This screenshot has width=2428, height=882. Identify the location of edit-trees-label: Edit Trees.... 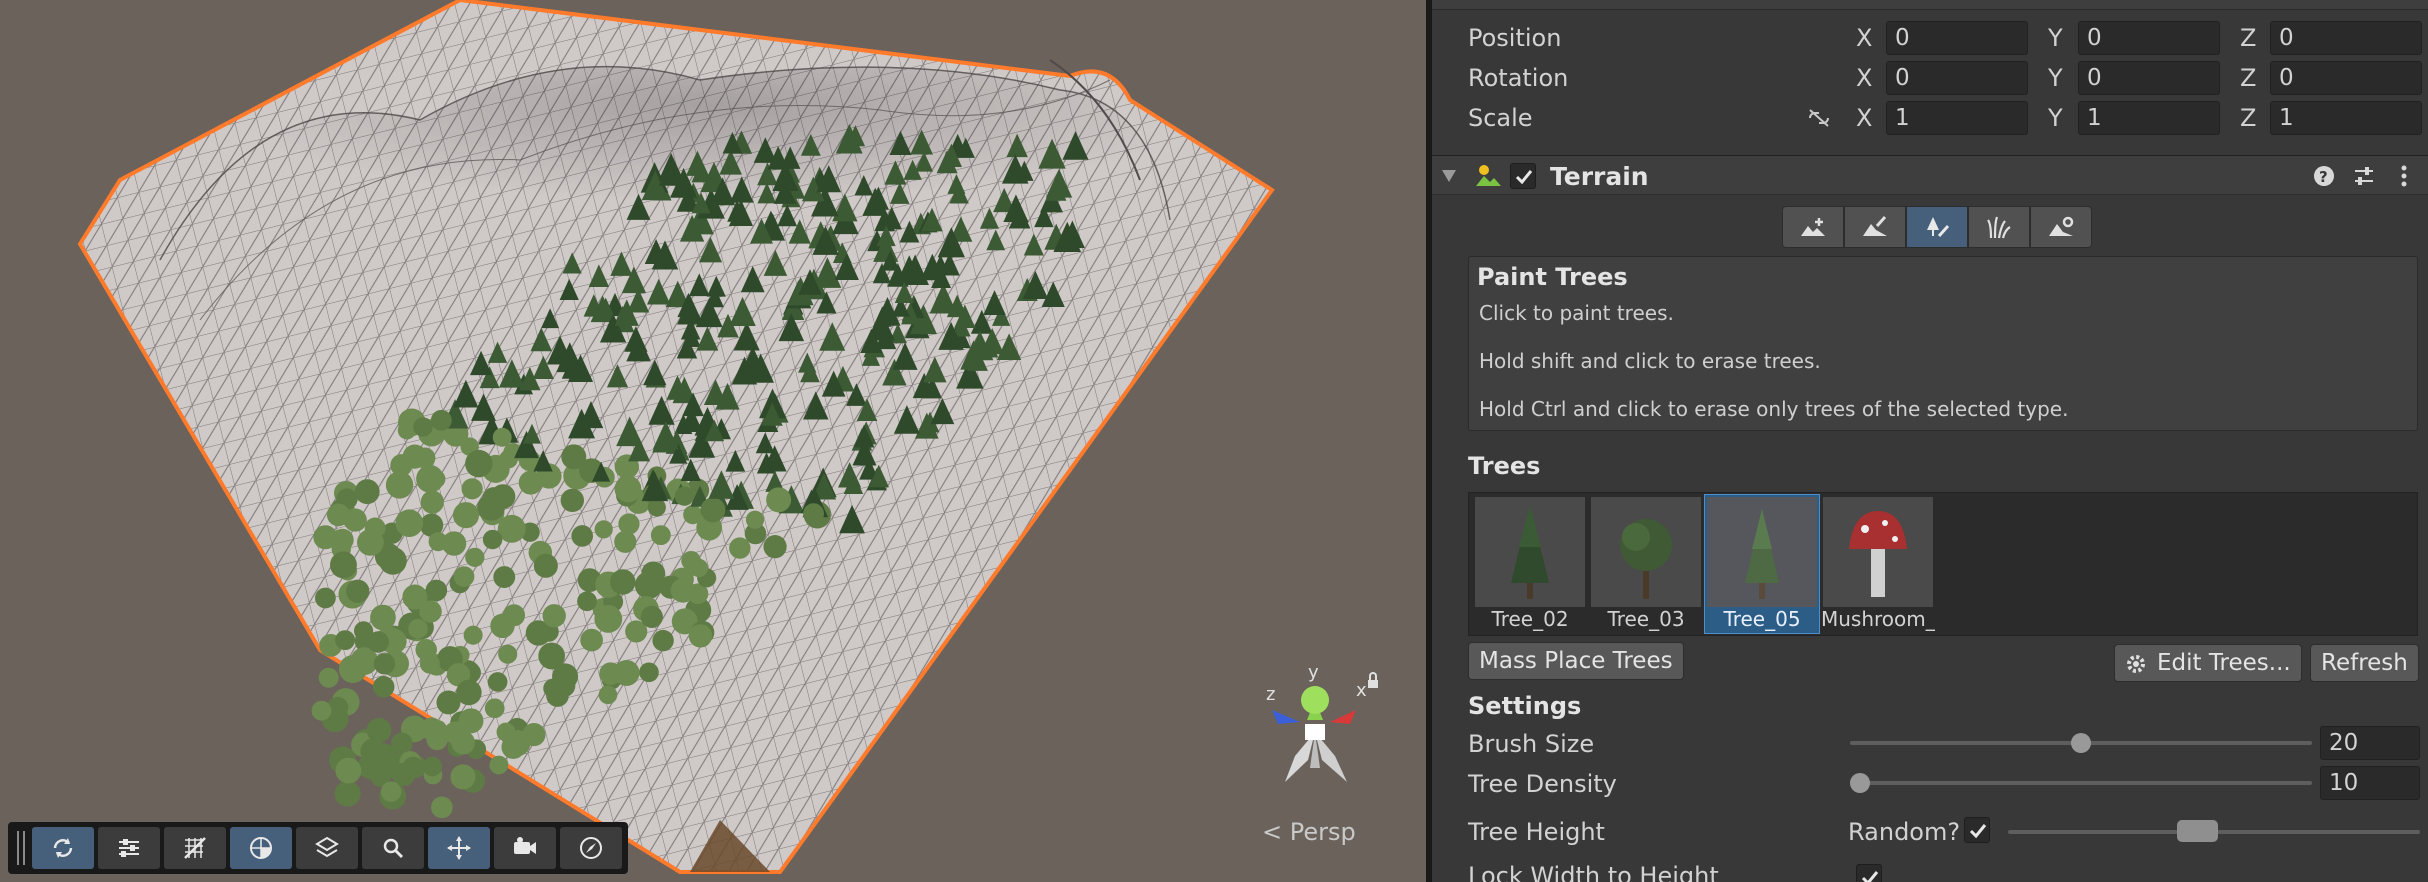
(2224, 663).